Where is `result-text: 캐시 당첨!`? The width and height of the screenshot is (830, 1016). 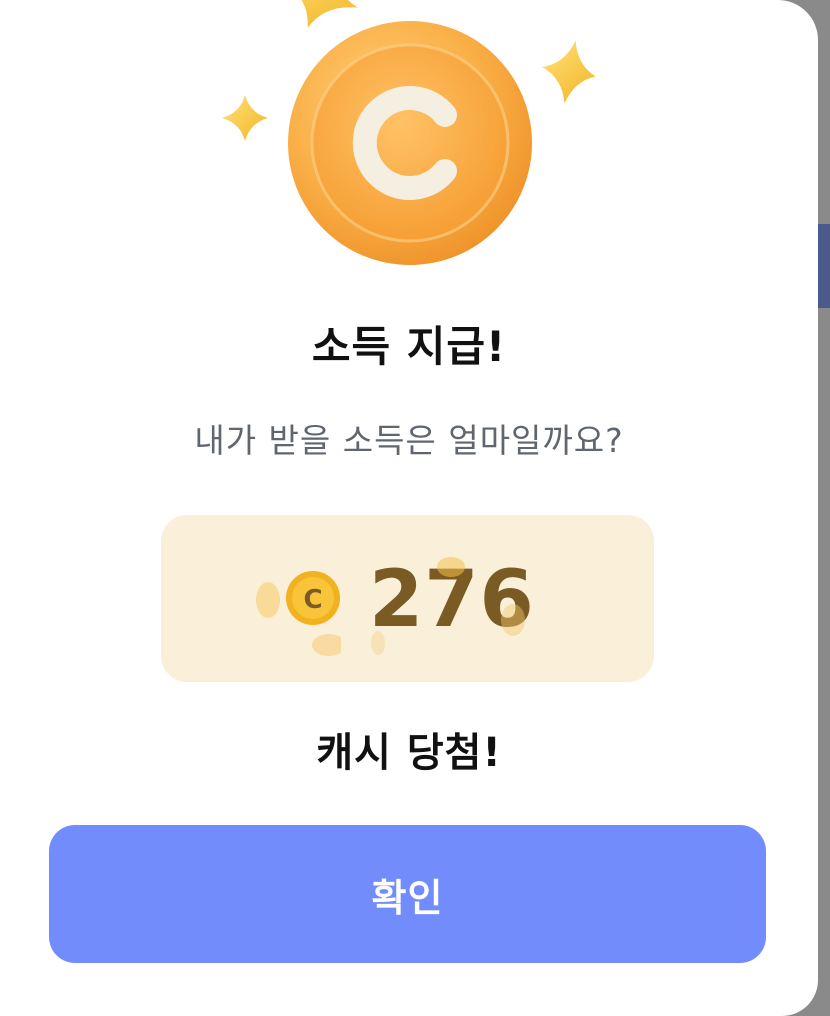 result-text: 캐시 당첨! is located at coordinates (409, 753).